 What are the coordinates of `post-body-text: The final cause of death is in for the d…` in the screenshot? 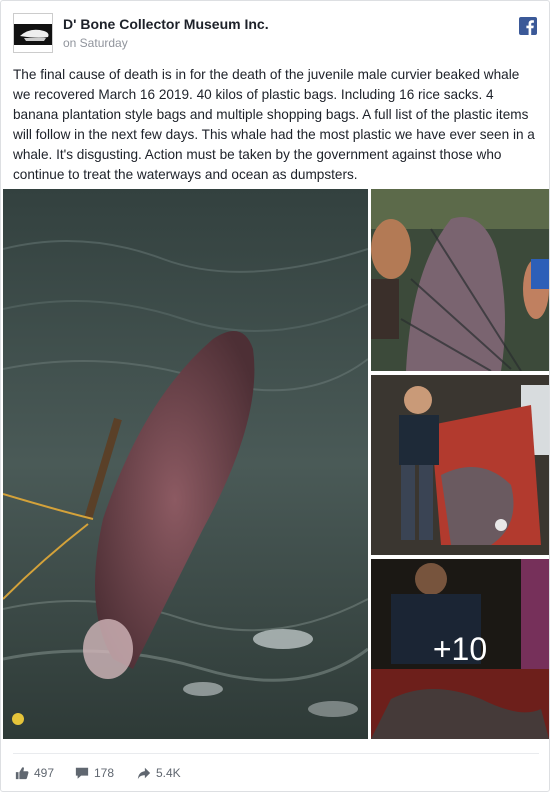 It's located at (274, 124).